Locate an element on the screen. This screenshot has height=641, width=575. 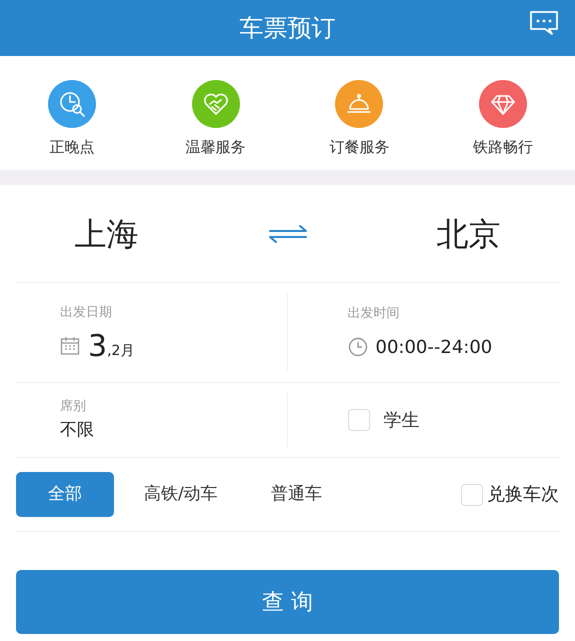
departure-month: ,2月 is located at coordinates (120, 351).